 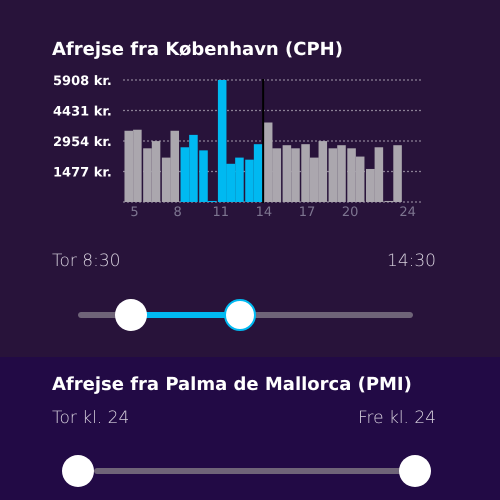 I want to click on time-label: Fre kl. 24, so click(x=397, y=418).